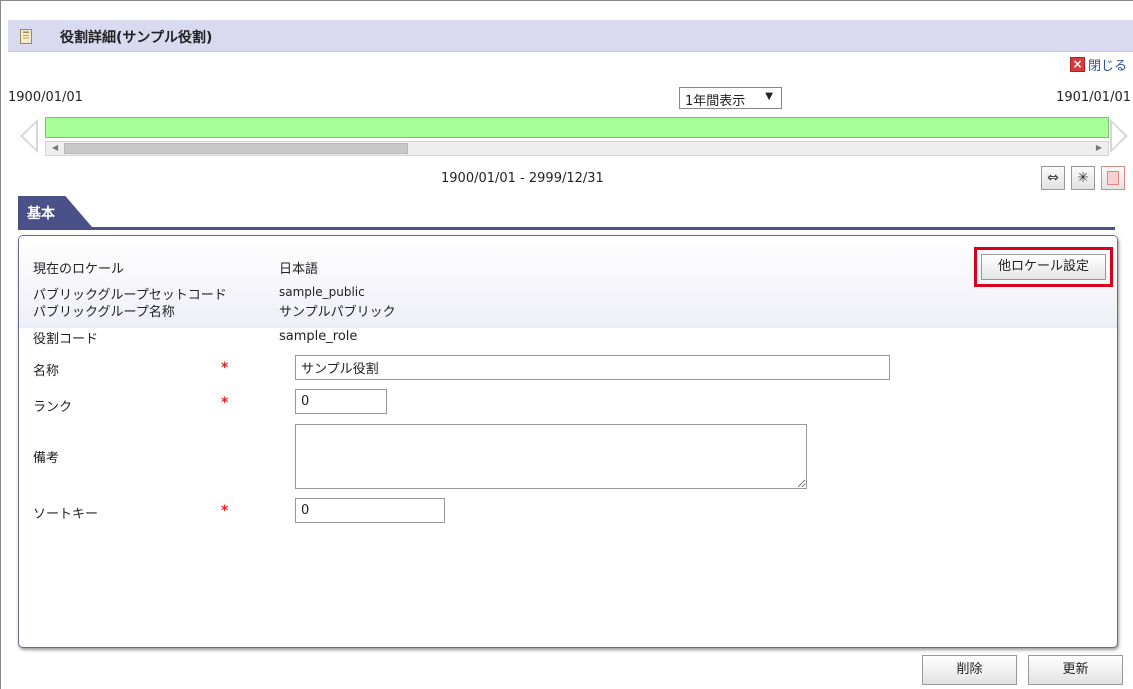 The height and width of the screenshot is (689, 1133). I want to click on public-group-set-code-value: sample_public, so click(322, 292).